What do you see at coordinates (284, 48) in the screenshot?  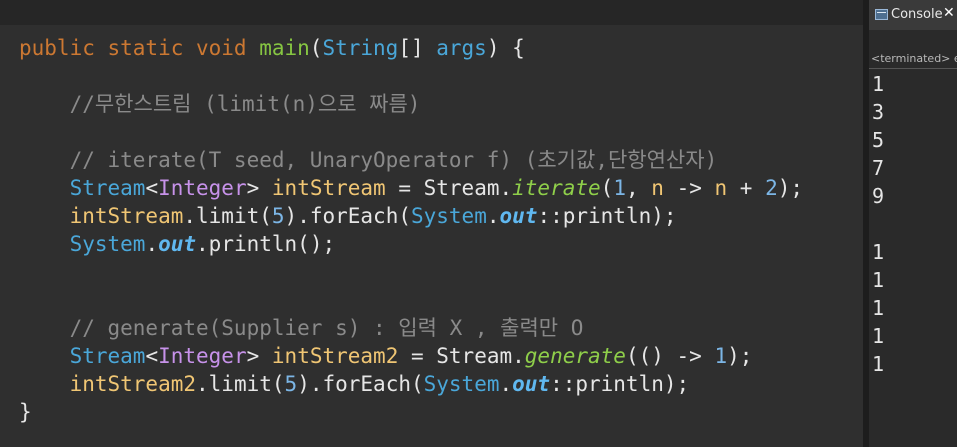 I see `code-token: main` at bounding box center [284, 48].